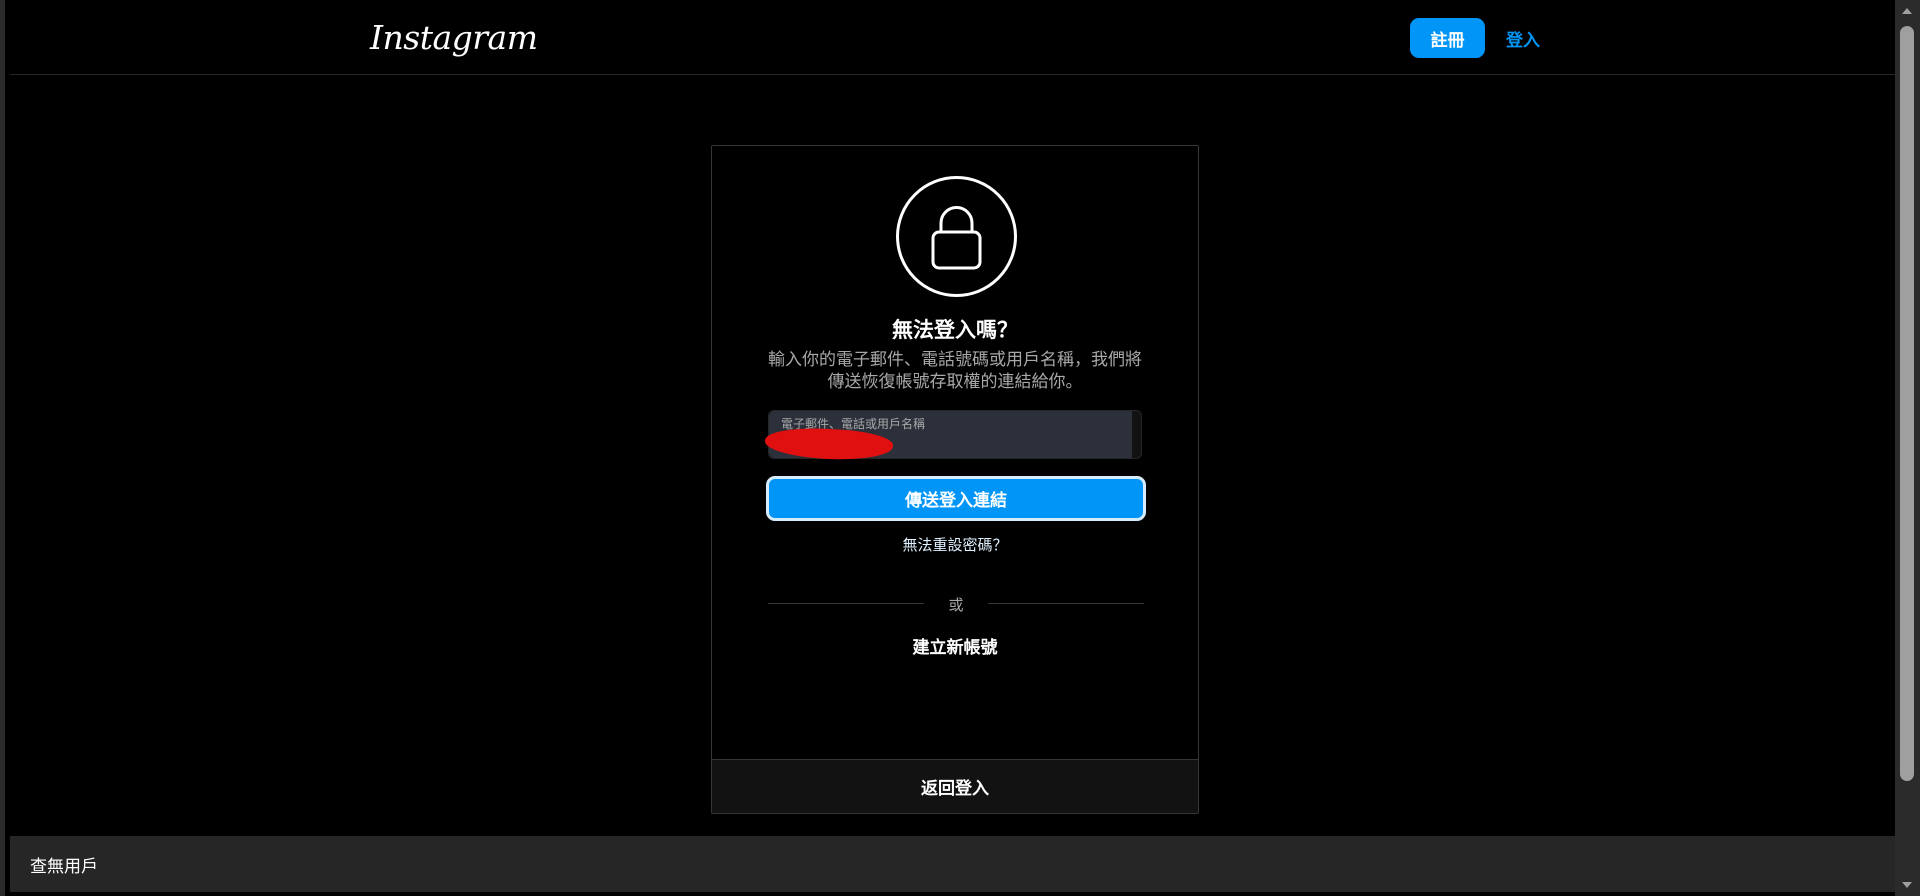 The width and height of the screenshot is (1920, 896). Describe the element at coordinates (955, 864) in the screenshot. I see `error-toast: 查無用戶` at that location.